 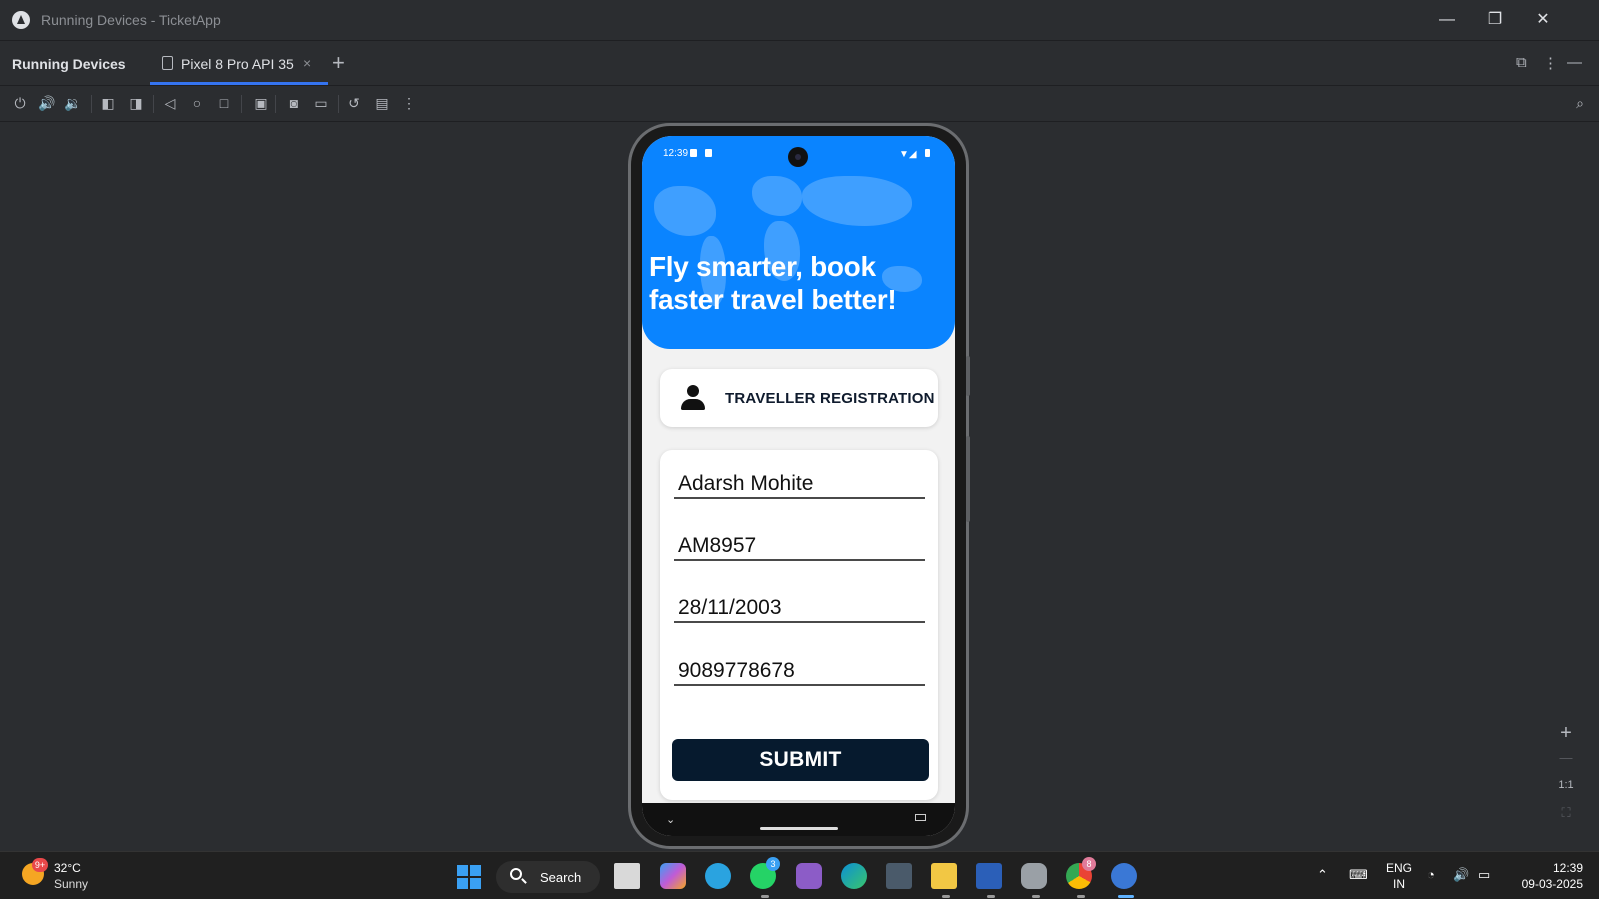 What do you see at coordinates (224, 103) in the screenshot?
I see `overview-icon: □` at bounding box center [224, 103].